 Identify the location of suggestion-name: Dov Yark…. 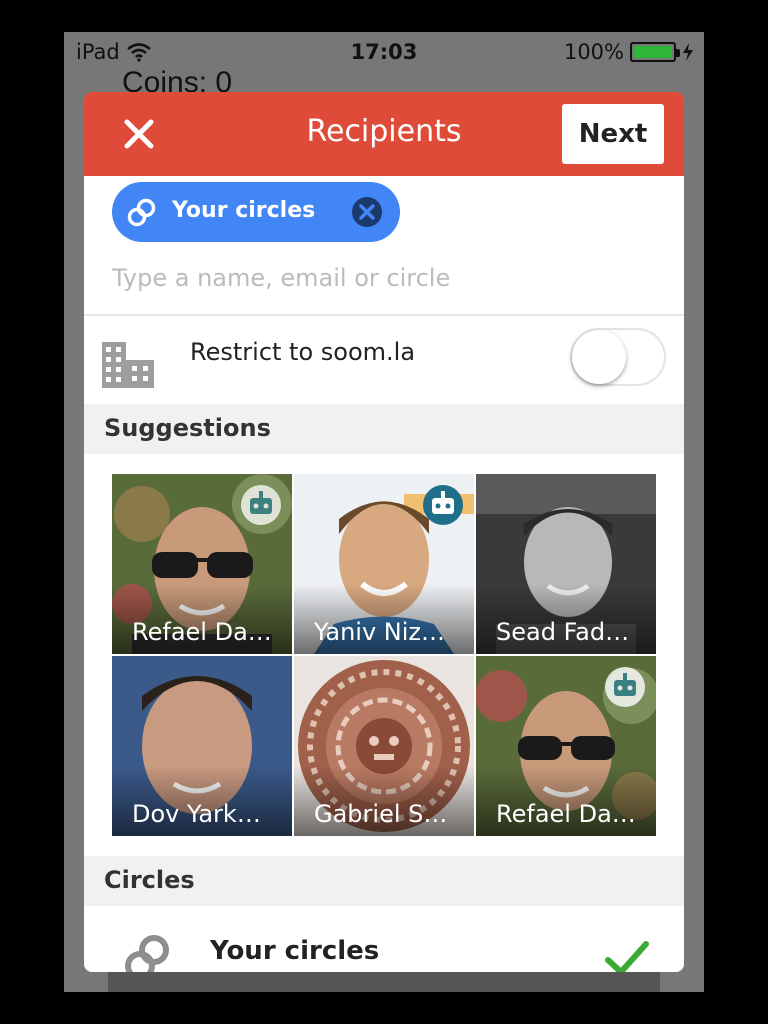
(196, 814).